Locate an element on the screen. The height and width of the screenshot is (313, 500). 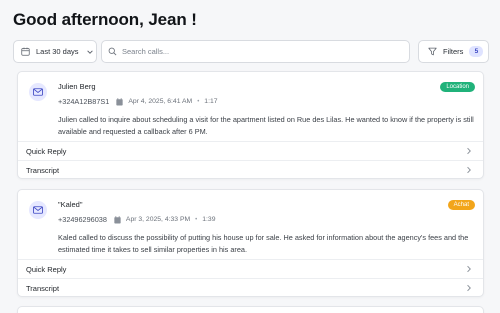
caller-phone: +32496296038 is located at coordinates (82, 219).